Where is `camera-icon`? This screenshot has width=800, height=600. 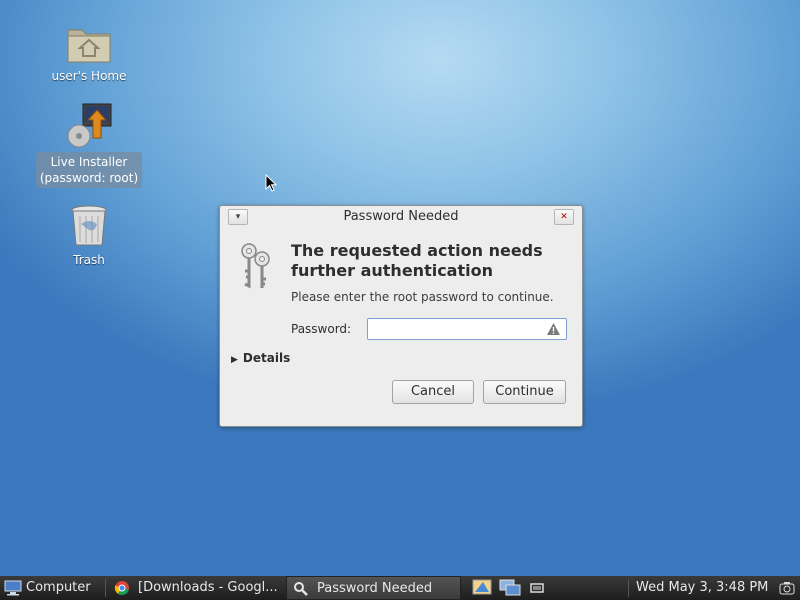 camera-icon is located at coordinates (787, 588).